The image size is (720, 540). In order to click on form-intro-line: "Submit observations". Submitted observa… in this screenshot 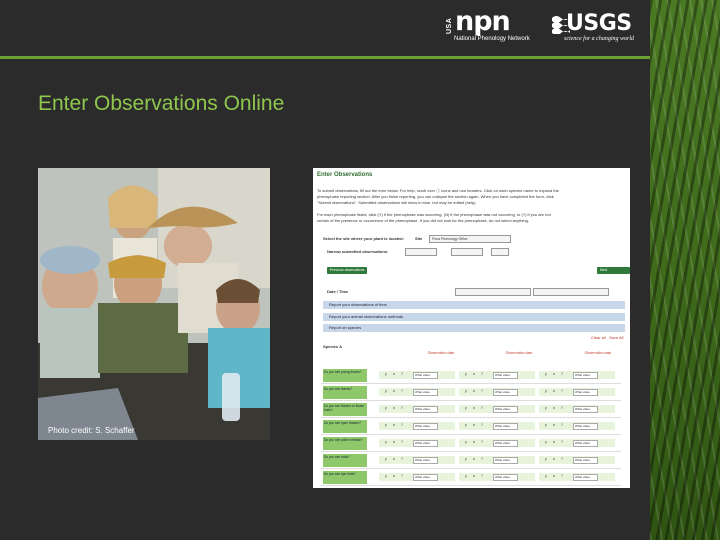, I will do `click(397, 202)`.